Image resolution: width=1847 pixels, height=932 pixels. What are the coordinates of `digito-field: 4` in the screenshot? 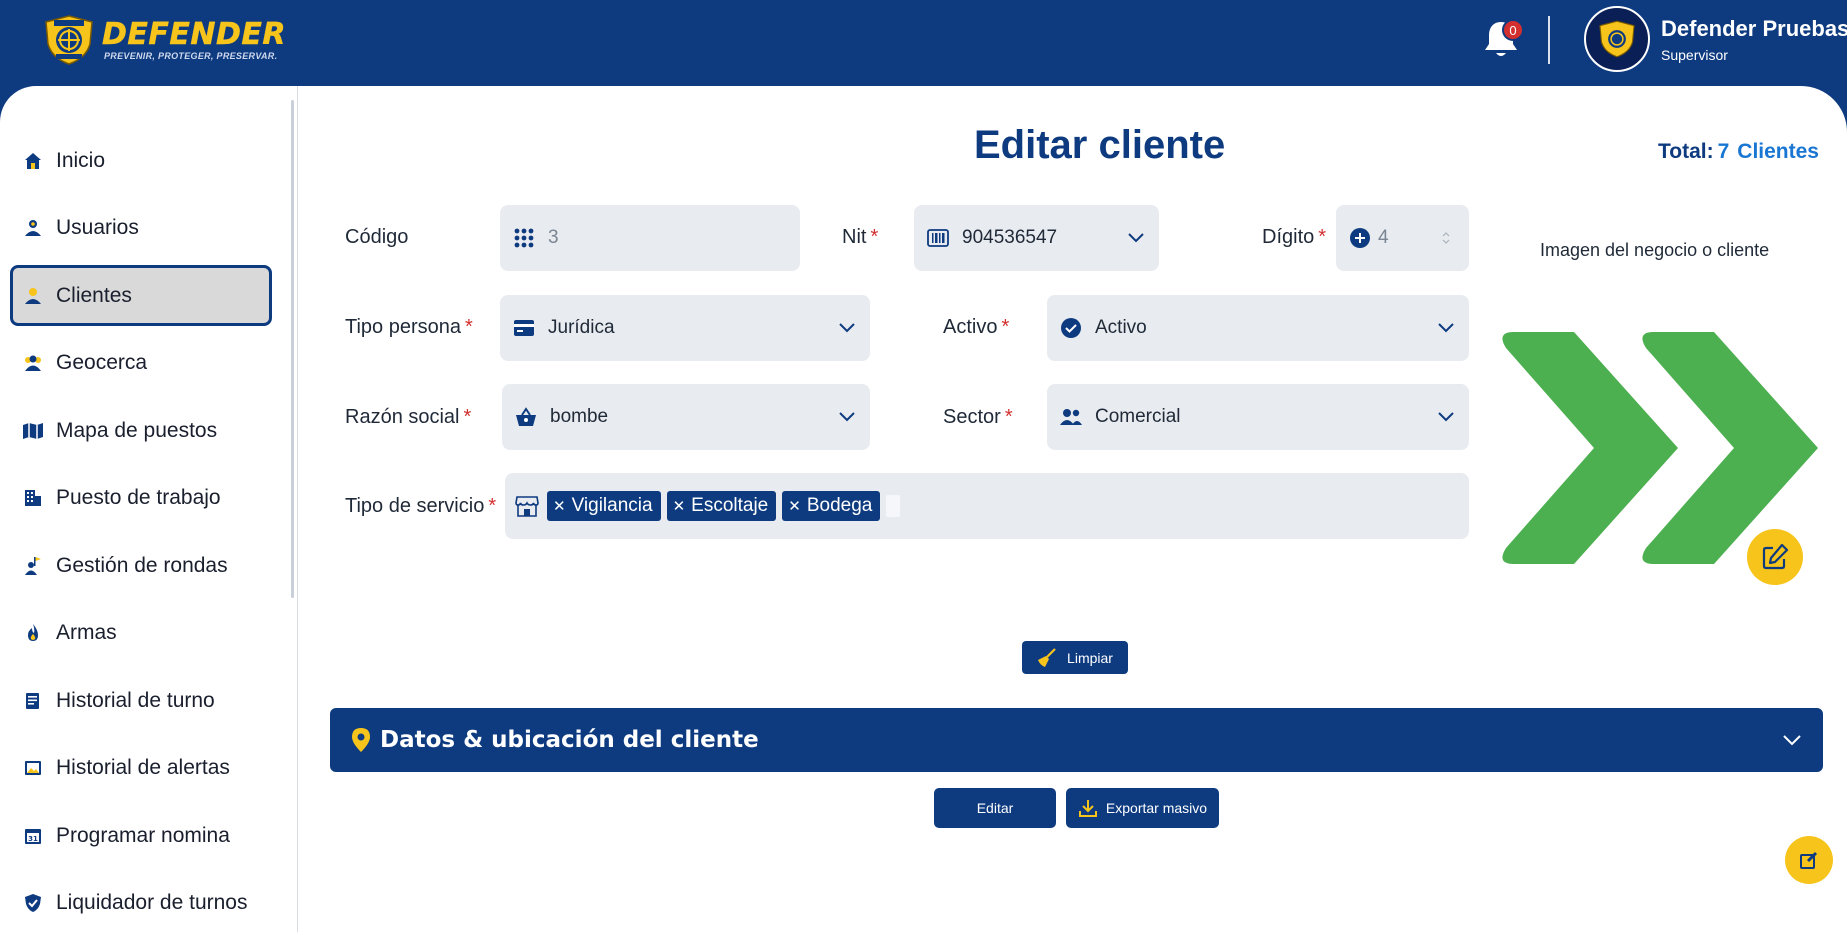 It's located at (1402, 238).